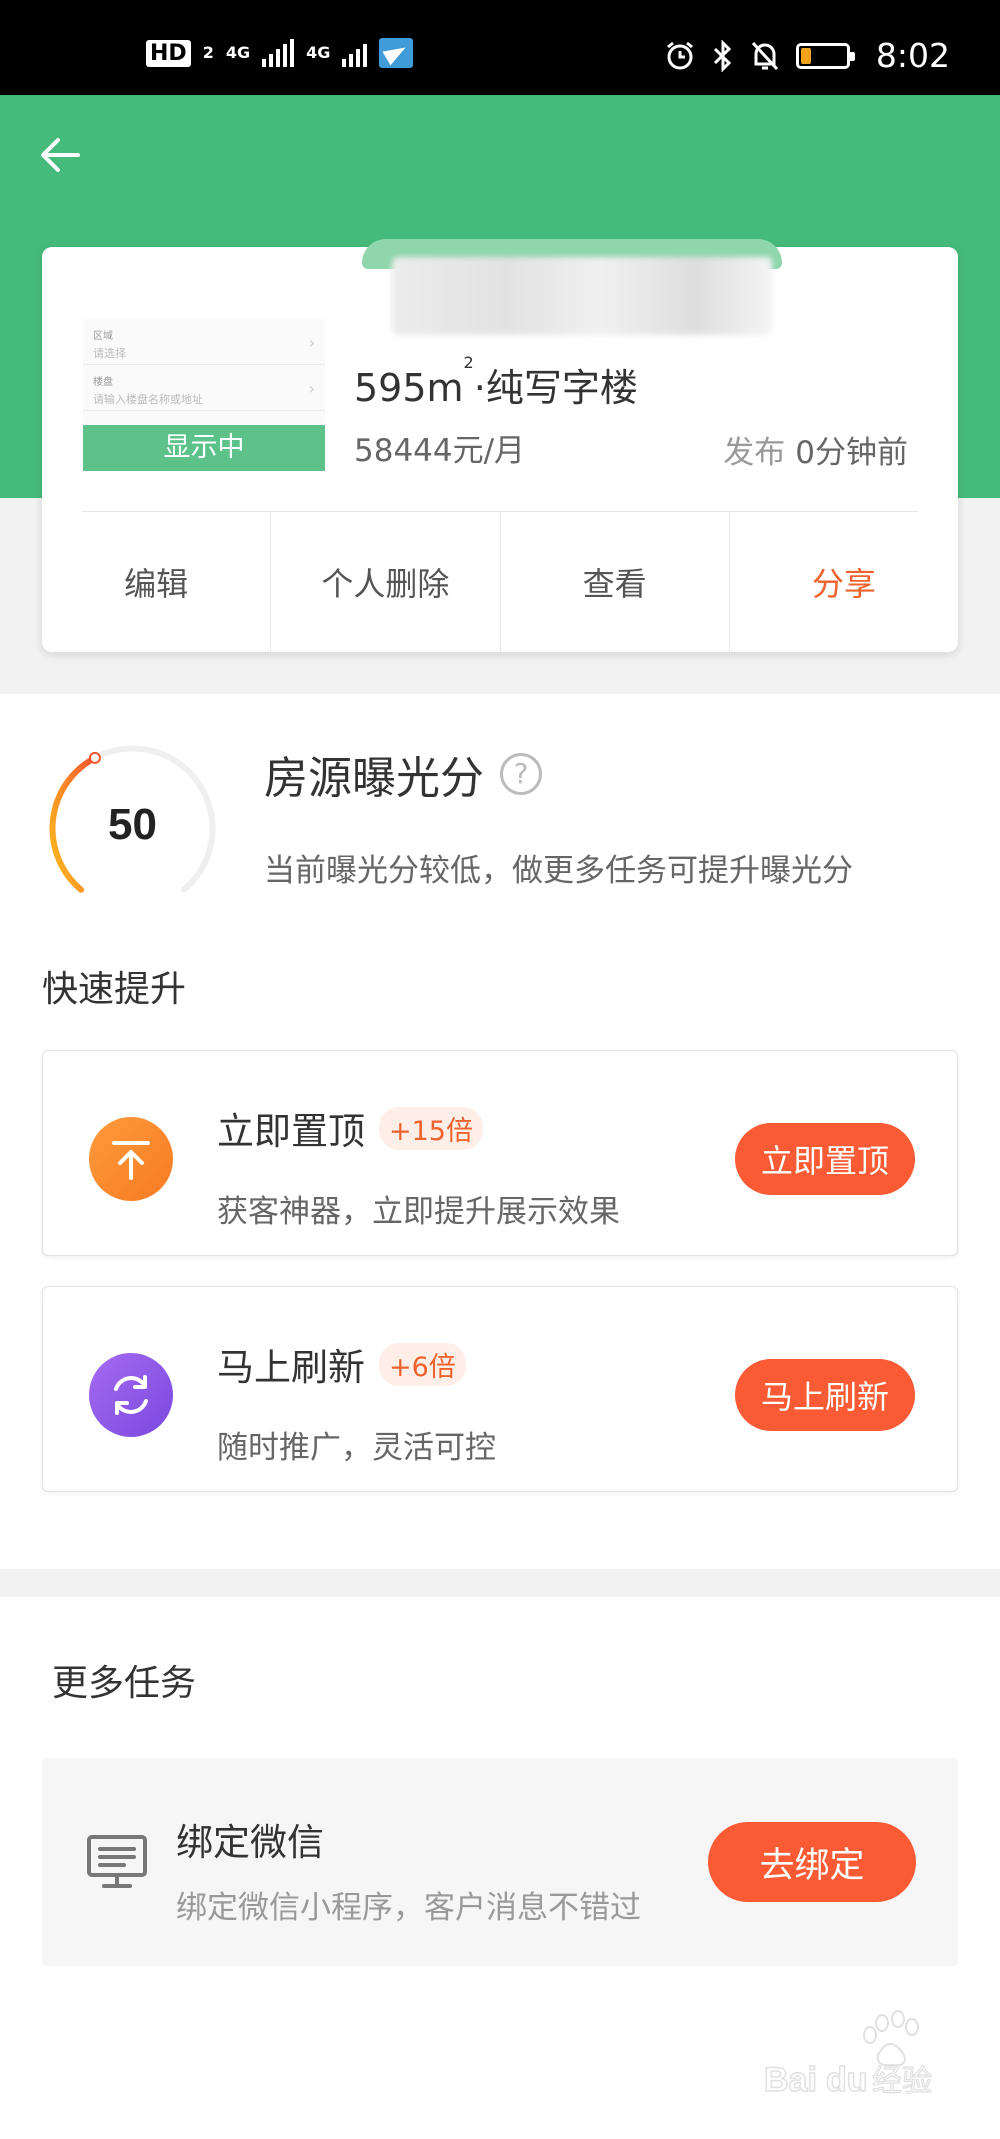  I want to click on thumb-row-building: 楼盘 请输入楼盘名称或地址, so click(204, 388).